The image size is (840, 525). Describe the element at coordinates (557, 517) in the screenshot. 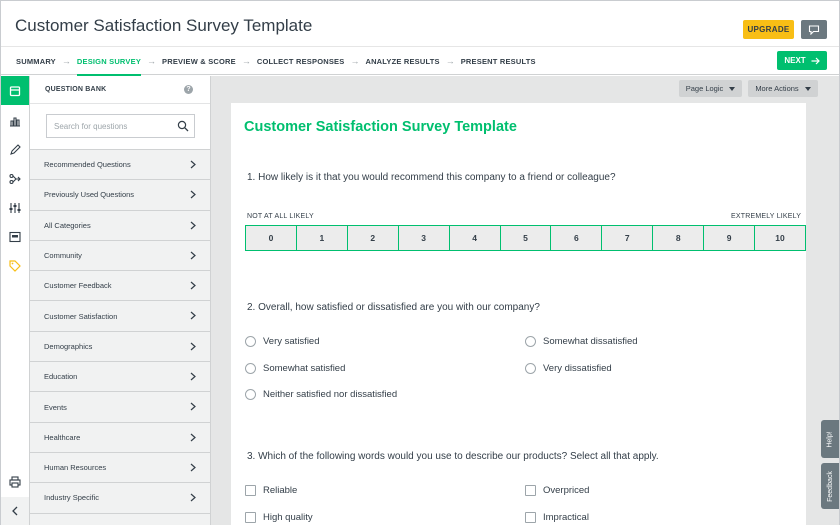

I see `checkbox-option: Impractical` at that location.